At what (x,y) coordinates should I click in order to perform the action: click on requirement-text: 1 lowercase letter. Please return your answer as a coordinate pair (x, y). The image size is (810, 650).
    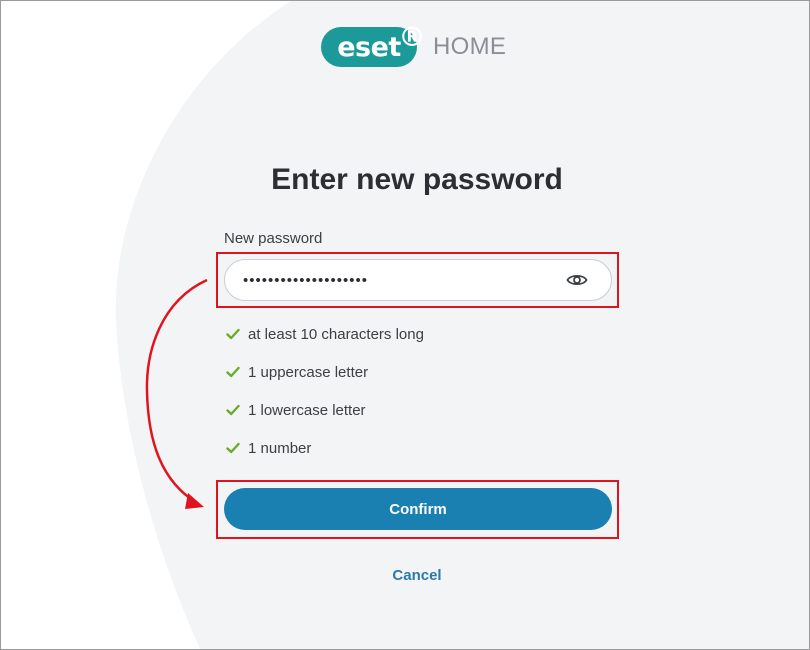
    Looking at the image, I should click on (307, 410).